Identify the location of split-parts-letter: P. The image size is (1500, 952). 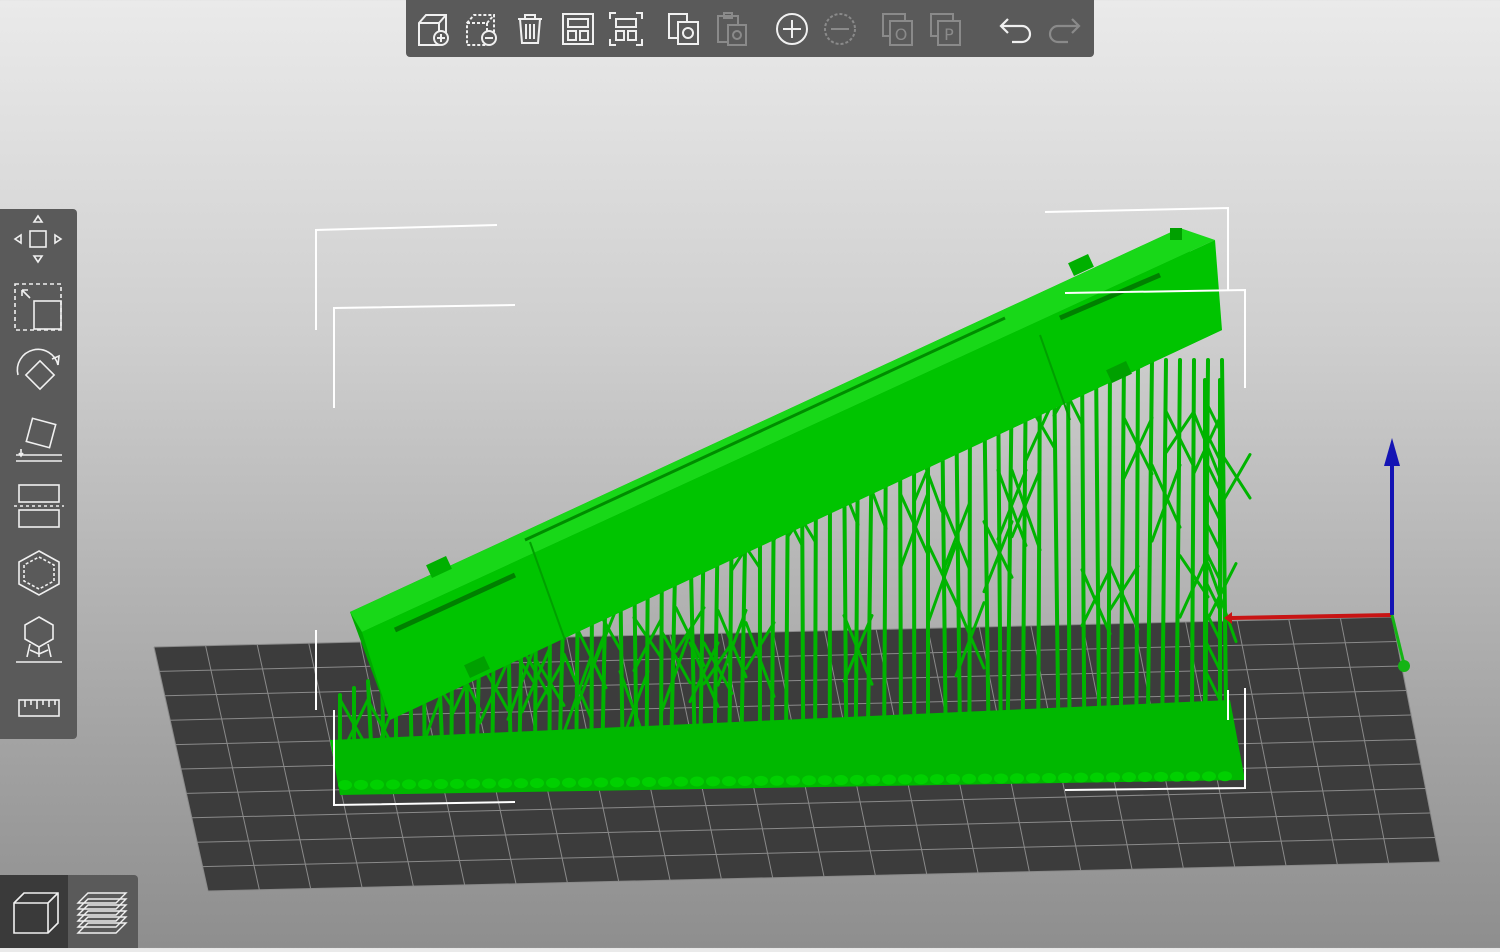
(949, 34).